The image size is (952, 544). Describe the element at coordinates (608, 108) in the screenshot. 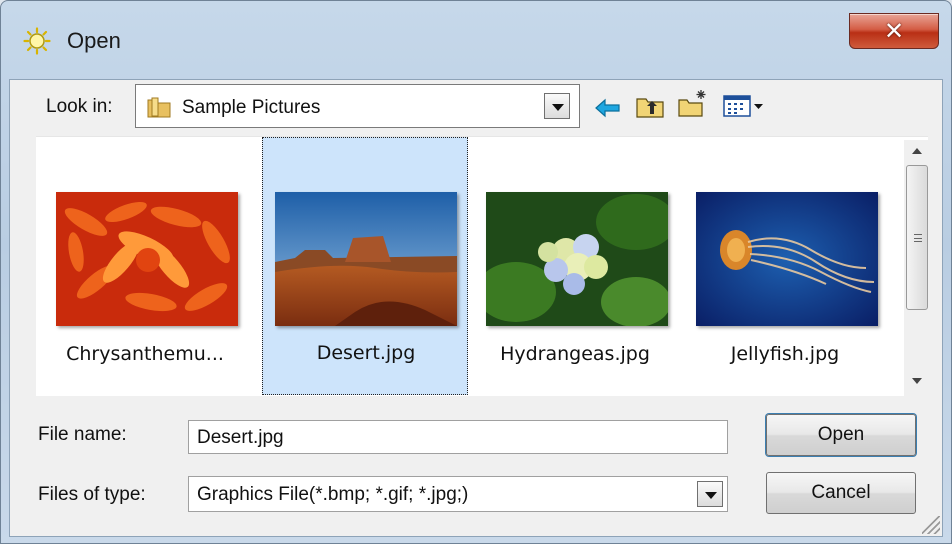

I see `back-arrow-icon` at that location.